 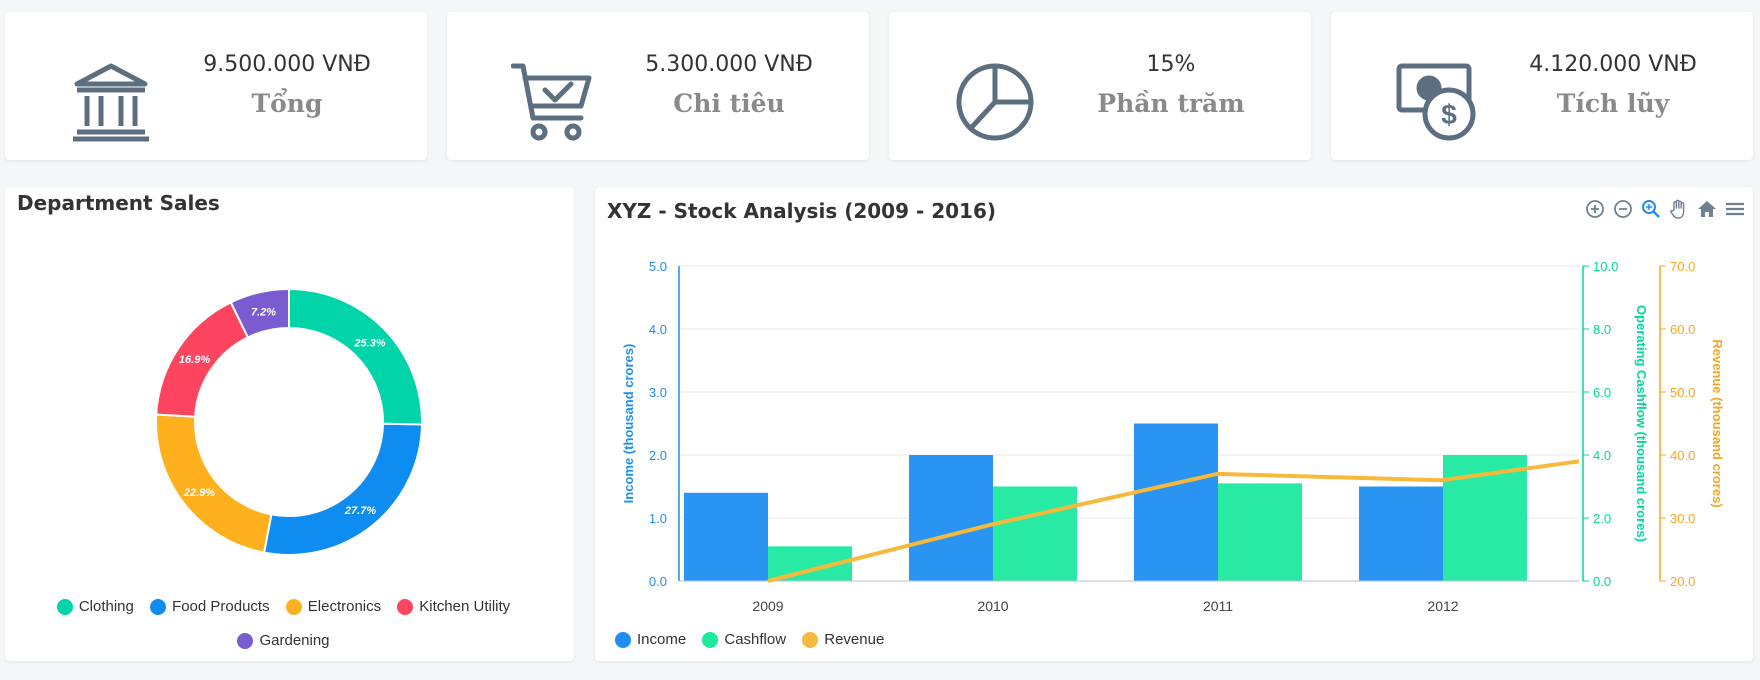 I want to click on legend-label: Clothing, so click(x=106, y=606).